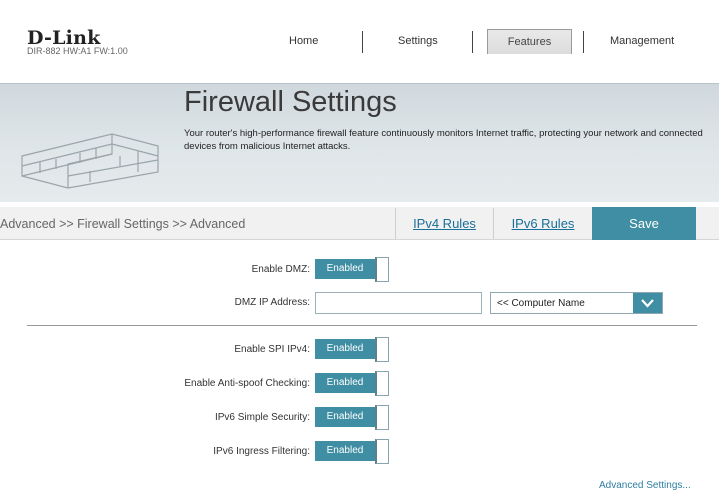  What do you see at coordinates (644, 223) in the screenshot?
I see `save-button: Save` at bounding box center [644, 223].